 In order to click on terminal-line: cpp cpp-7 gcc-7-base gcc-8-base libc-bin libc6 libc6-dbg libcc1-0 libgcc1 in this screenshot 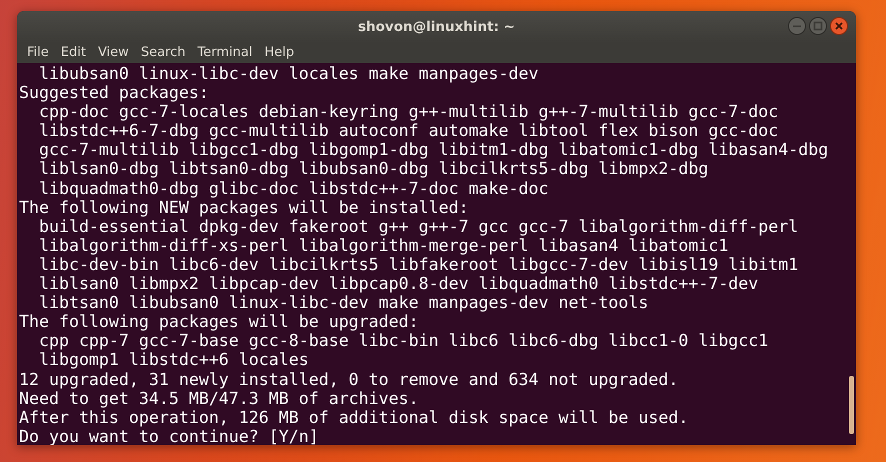, I will do `click(404, 340)`.